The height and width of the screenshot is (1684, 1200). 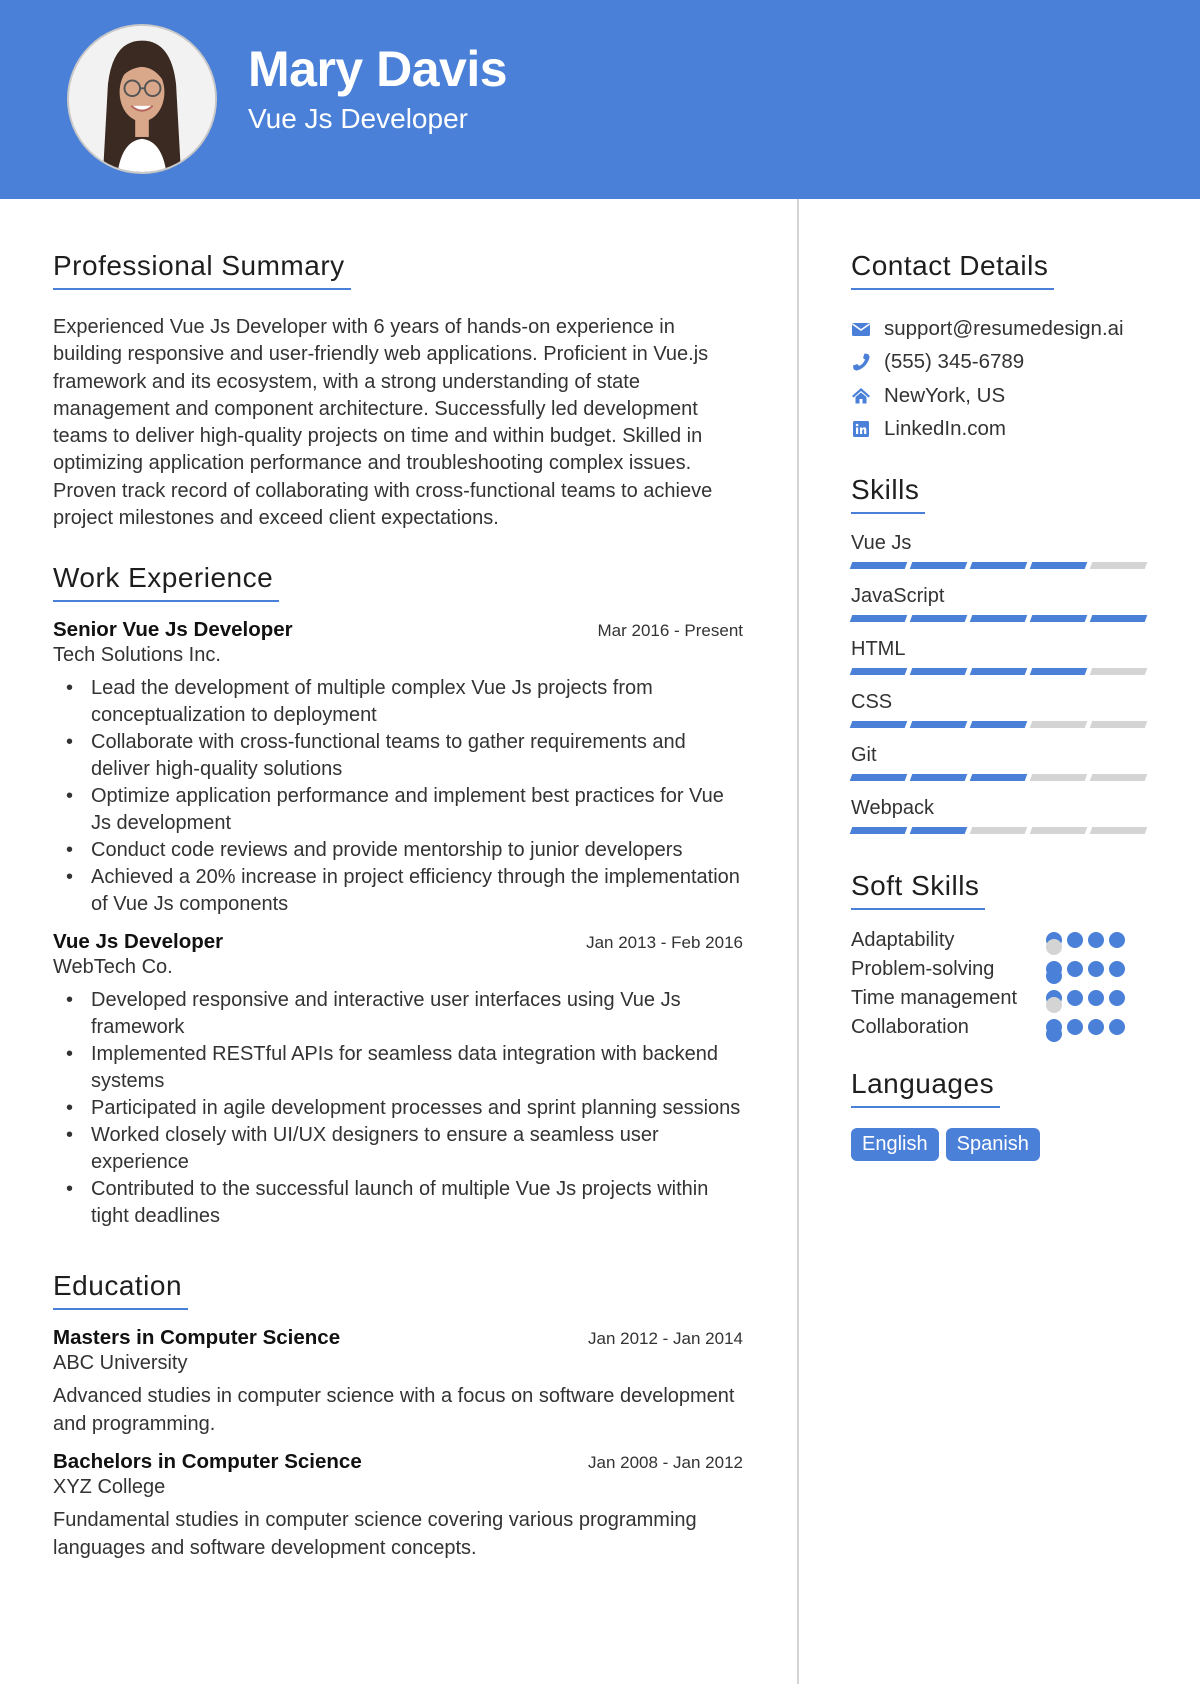 What do you see at coordinates (945, 395) in the screenshot?
I see `contact-text: NewYork, US` at bounding box center [945, 395].